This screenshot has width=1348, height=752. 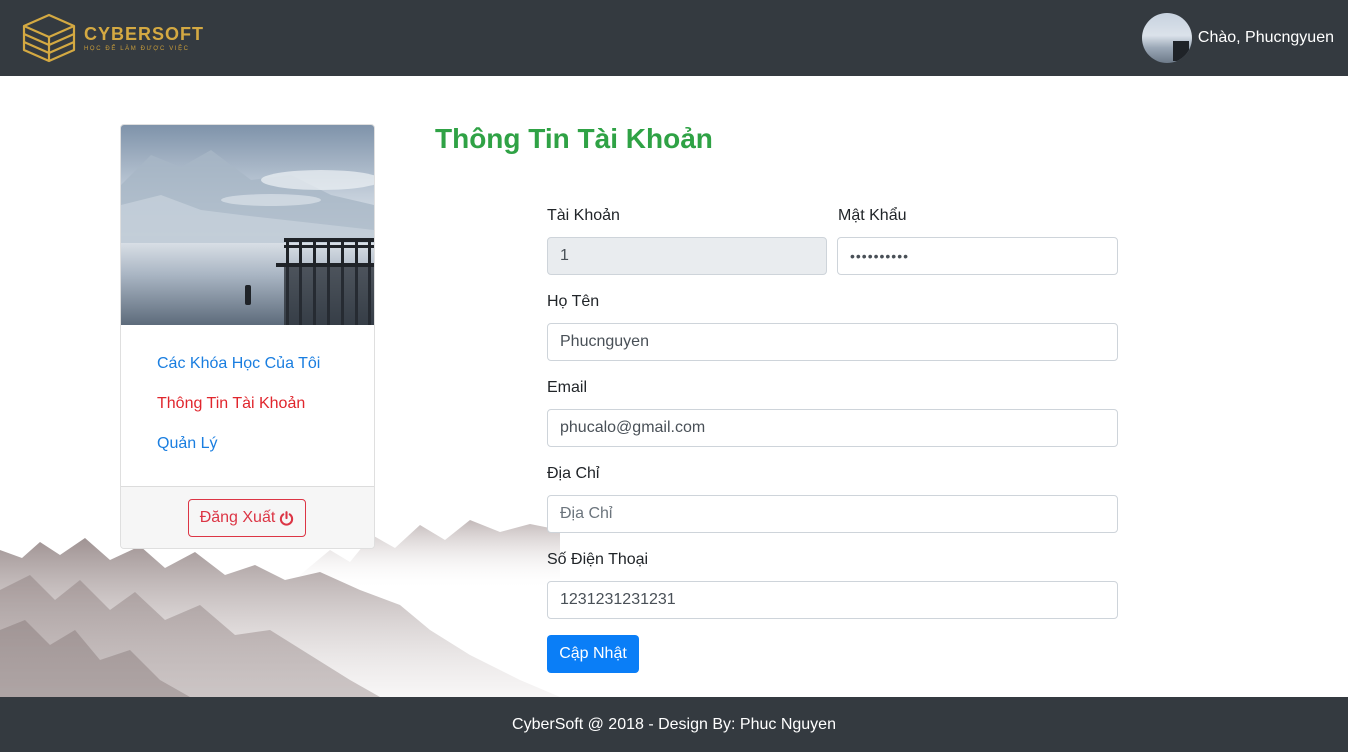 I want to click on update-button: Cập Nhật, so click(x=593, y=654).